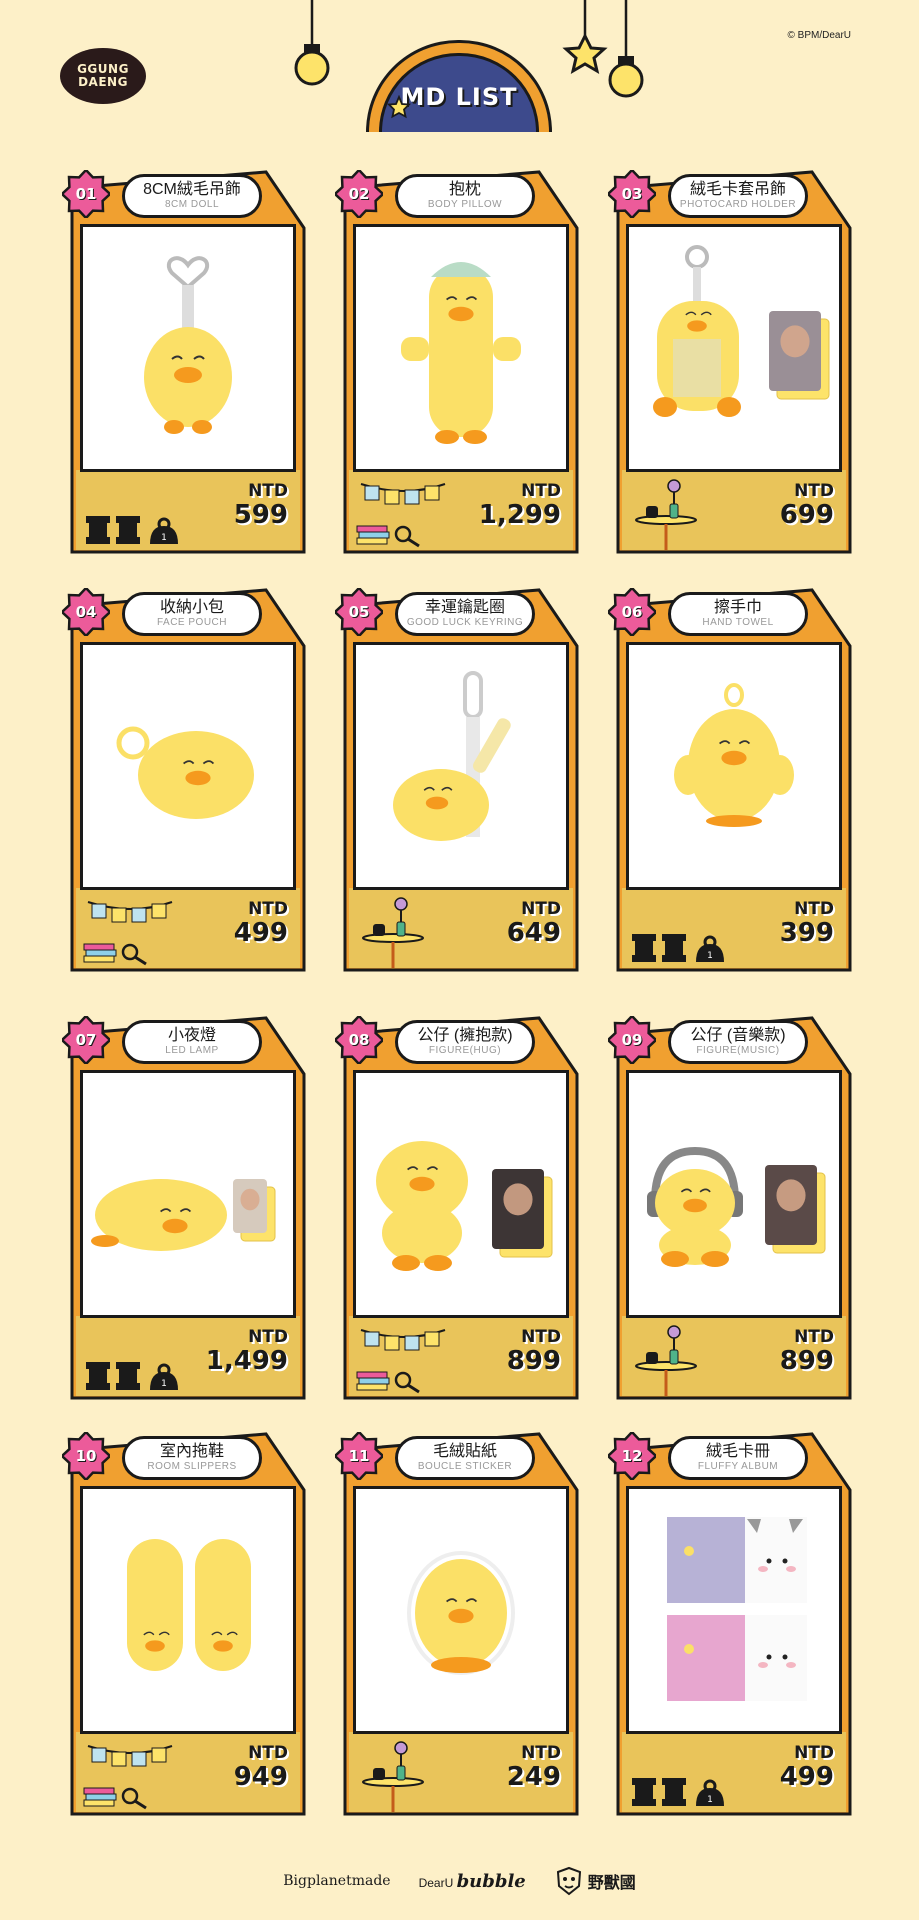 This screenshot has width=919, height=1920. I want to click on beast-head-icon, so click(568, 1881).